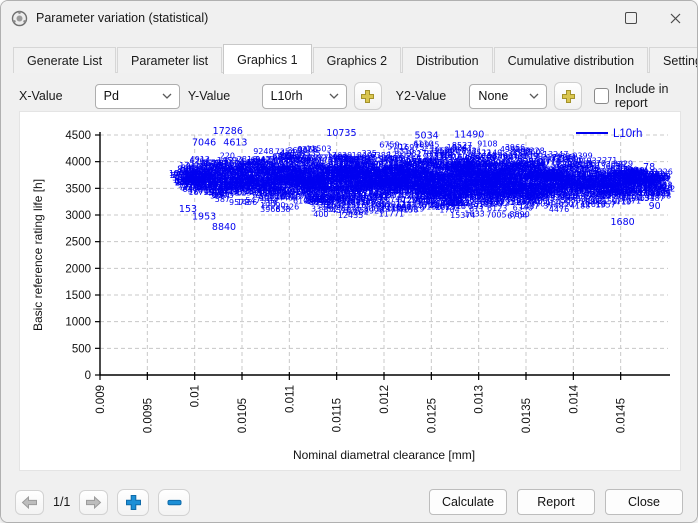 This screenshot has width=698, height=523. I want to click on svg-text: 1953, so click(204, 216).